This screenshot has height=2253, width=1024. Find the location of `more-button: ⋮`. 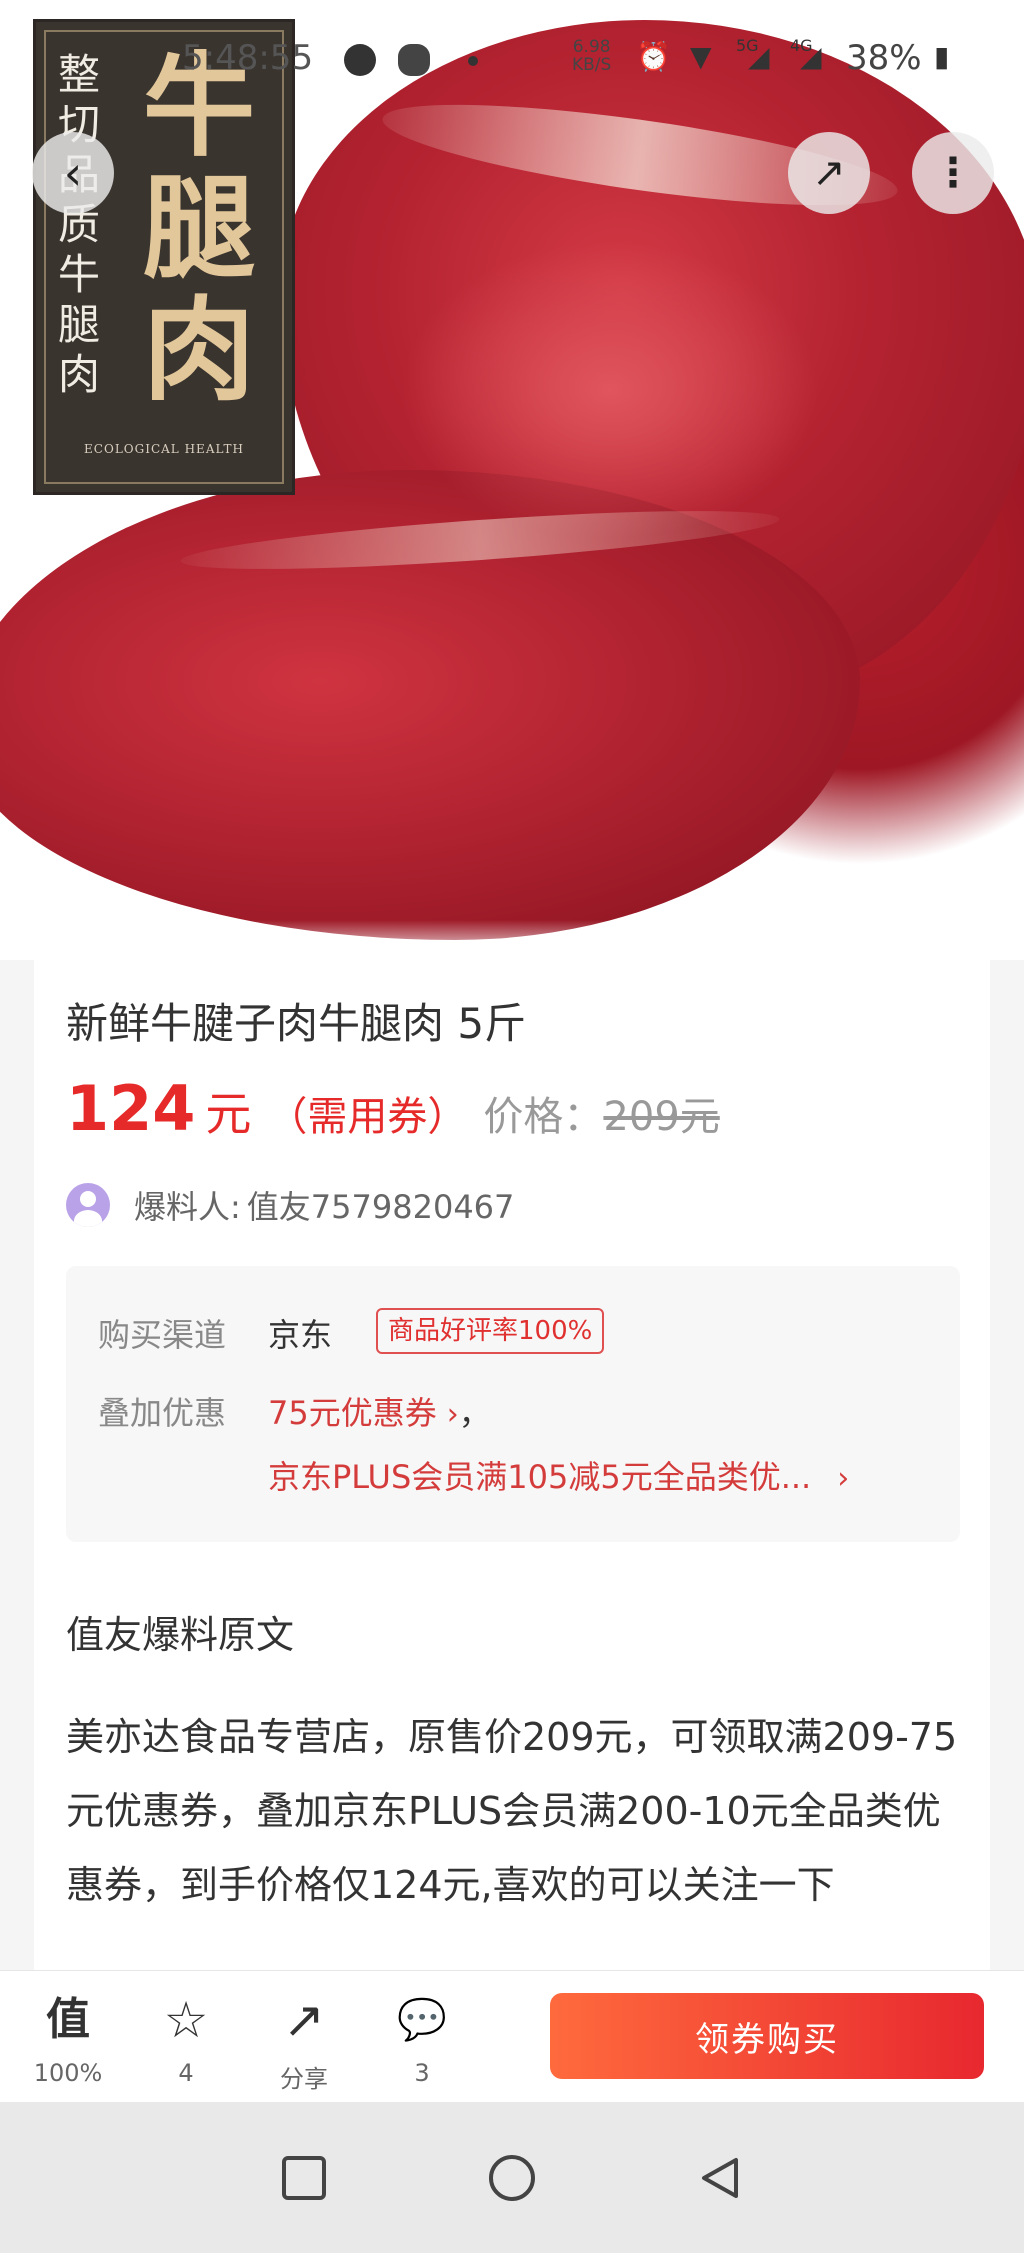

more-button: ⋮ is located at coordinates (953, 173).